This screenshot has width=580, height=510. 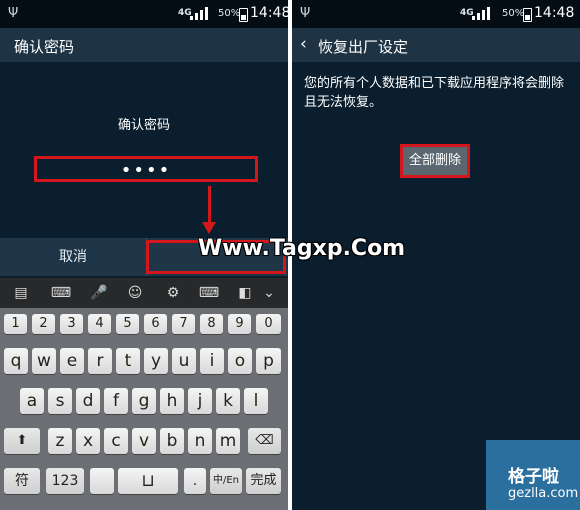 What do you see at coordinates (209, 228) in the screenshot?
I see `annotation-arrow-head` at bounding box center [209, 228].